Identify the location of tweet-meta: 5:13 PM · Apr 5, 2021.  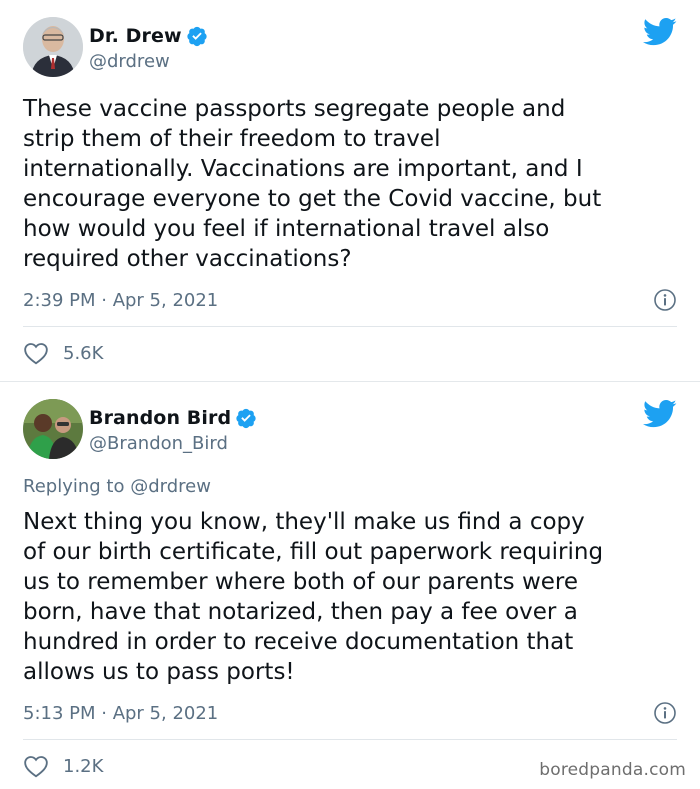
(350, 713).